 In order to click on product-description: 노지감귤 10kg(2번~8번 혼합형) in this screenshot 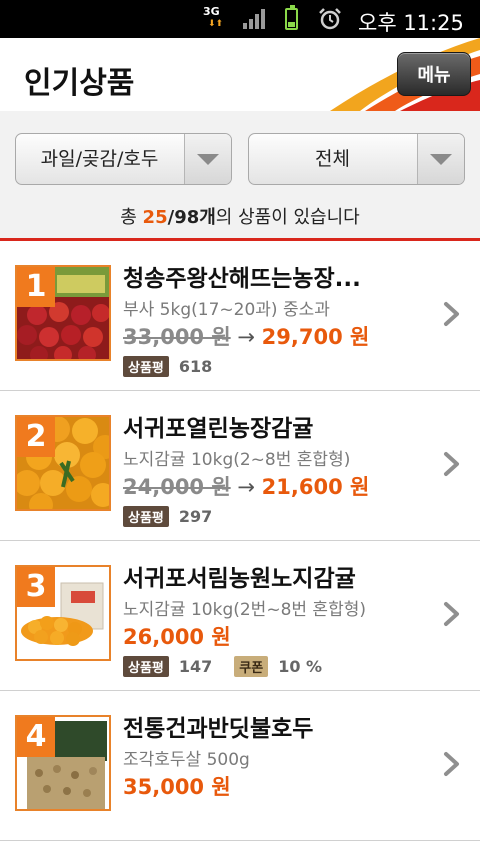, I will do `click(244, 610)`.